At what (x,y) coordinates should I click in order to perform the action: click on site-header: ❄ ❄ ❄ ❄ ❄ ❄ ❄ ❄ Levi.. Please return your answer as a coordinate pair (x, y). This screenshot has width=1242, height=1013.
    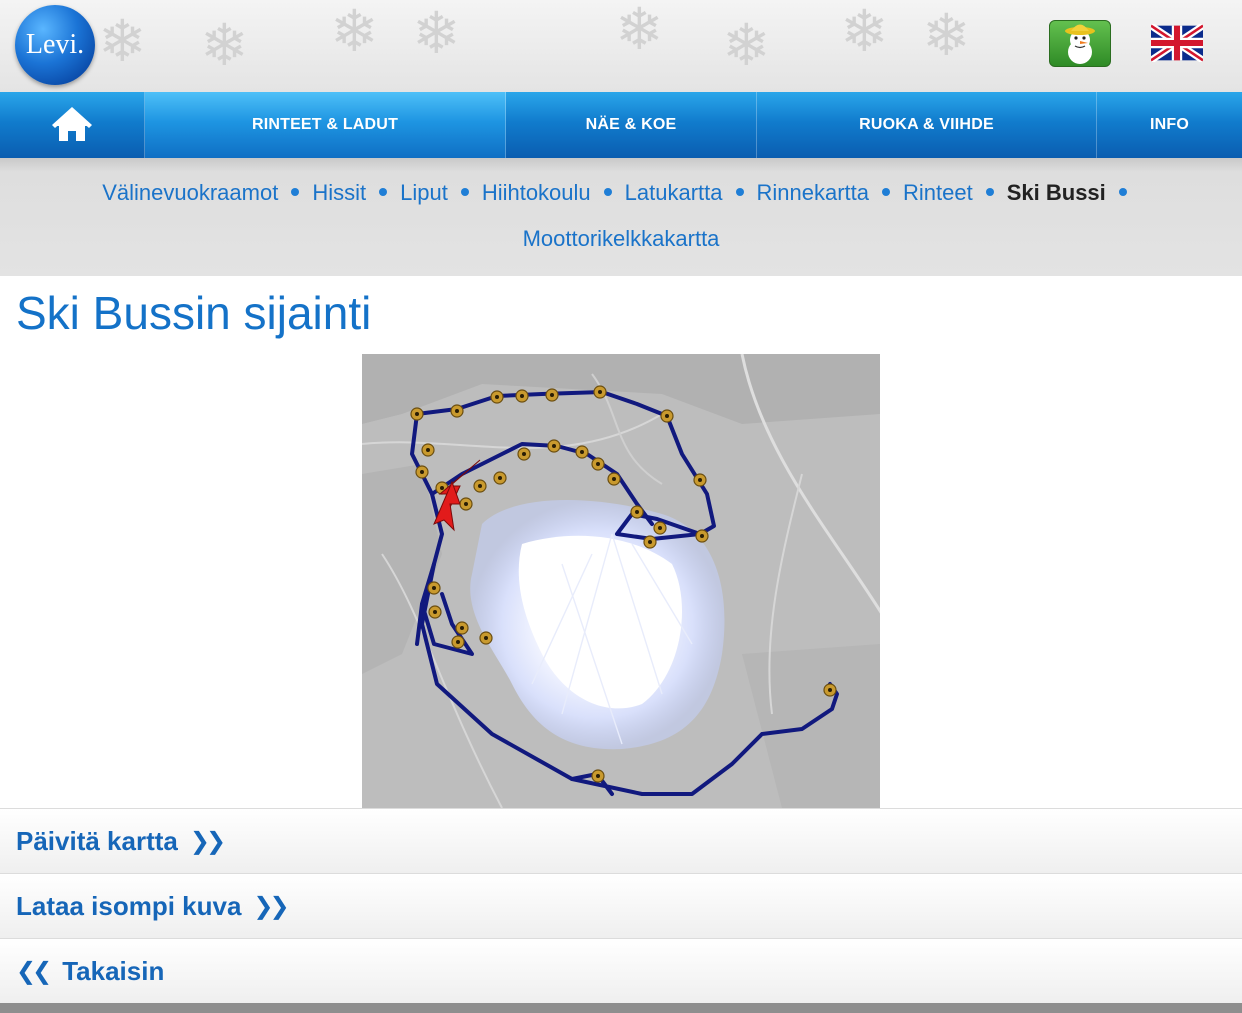
    Looking at the image, I should click on (621, 46).